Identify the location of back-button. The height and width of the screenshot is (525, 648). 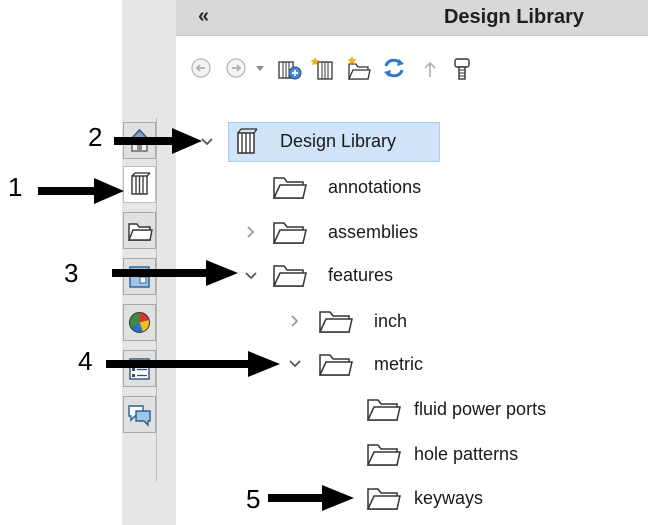
(201, 68).